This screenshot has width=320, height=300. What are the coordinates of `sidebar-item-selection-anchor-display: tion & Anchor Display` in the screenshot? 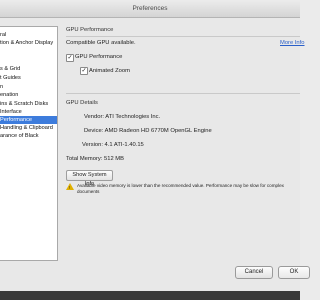 It's located at (28, 43).